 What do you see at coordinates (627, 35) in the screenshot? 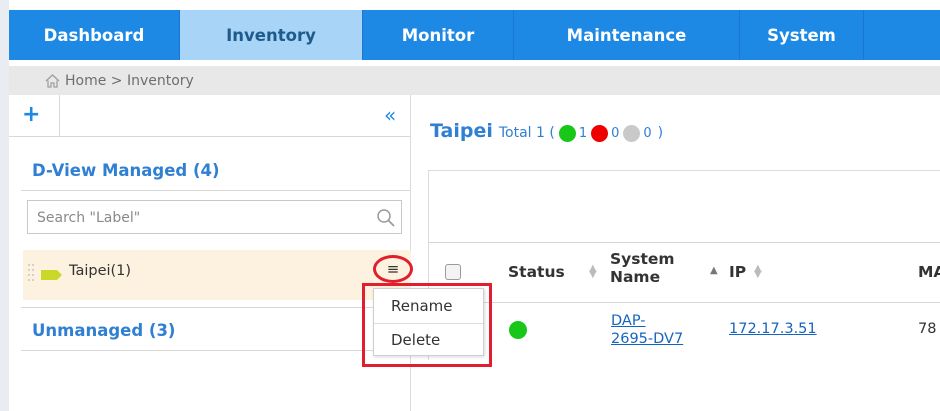
I see `tab-maintenance: Maintenance` at bounding box center [627, 35].